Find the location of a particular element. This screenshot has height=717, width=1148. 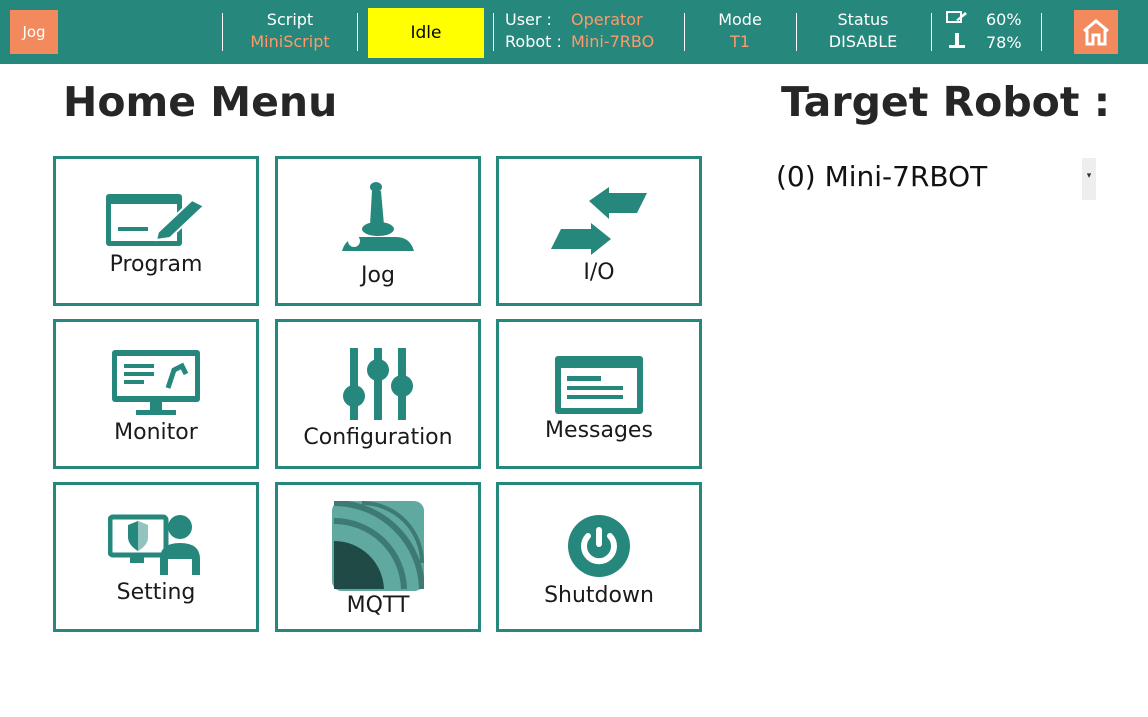

sliders-icon is located at coordinates (378, 384).